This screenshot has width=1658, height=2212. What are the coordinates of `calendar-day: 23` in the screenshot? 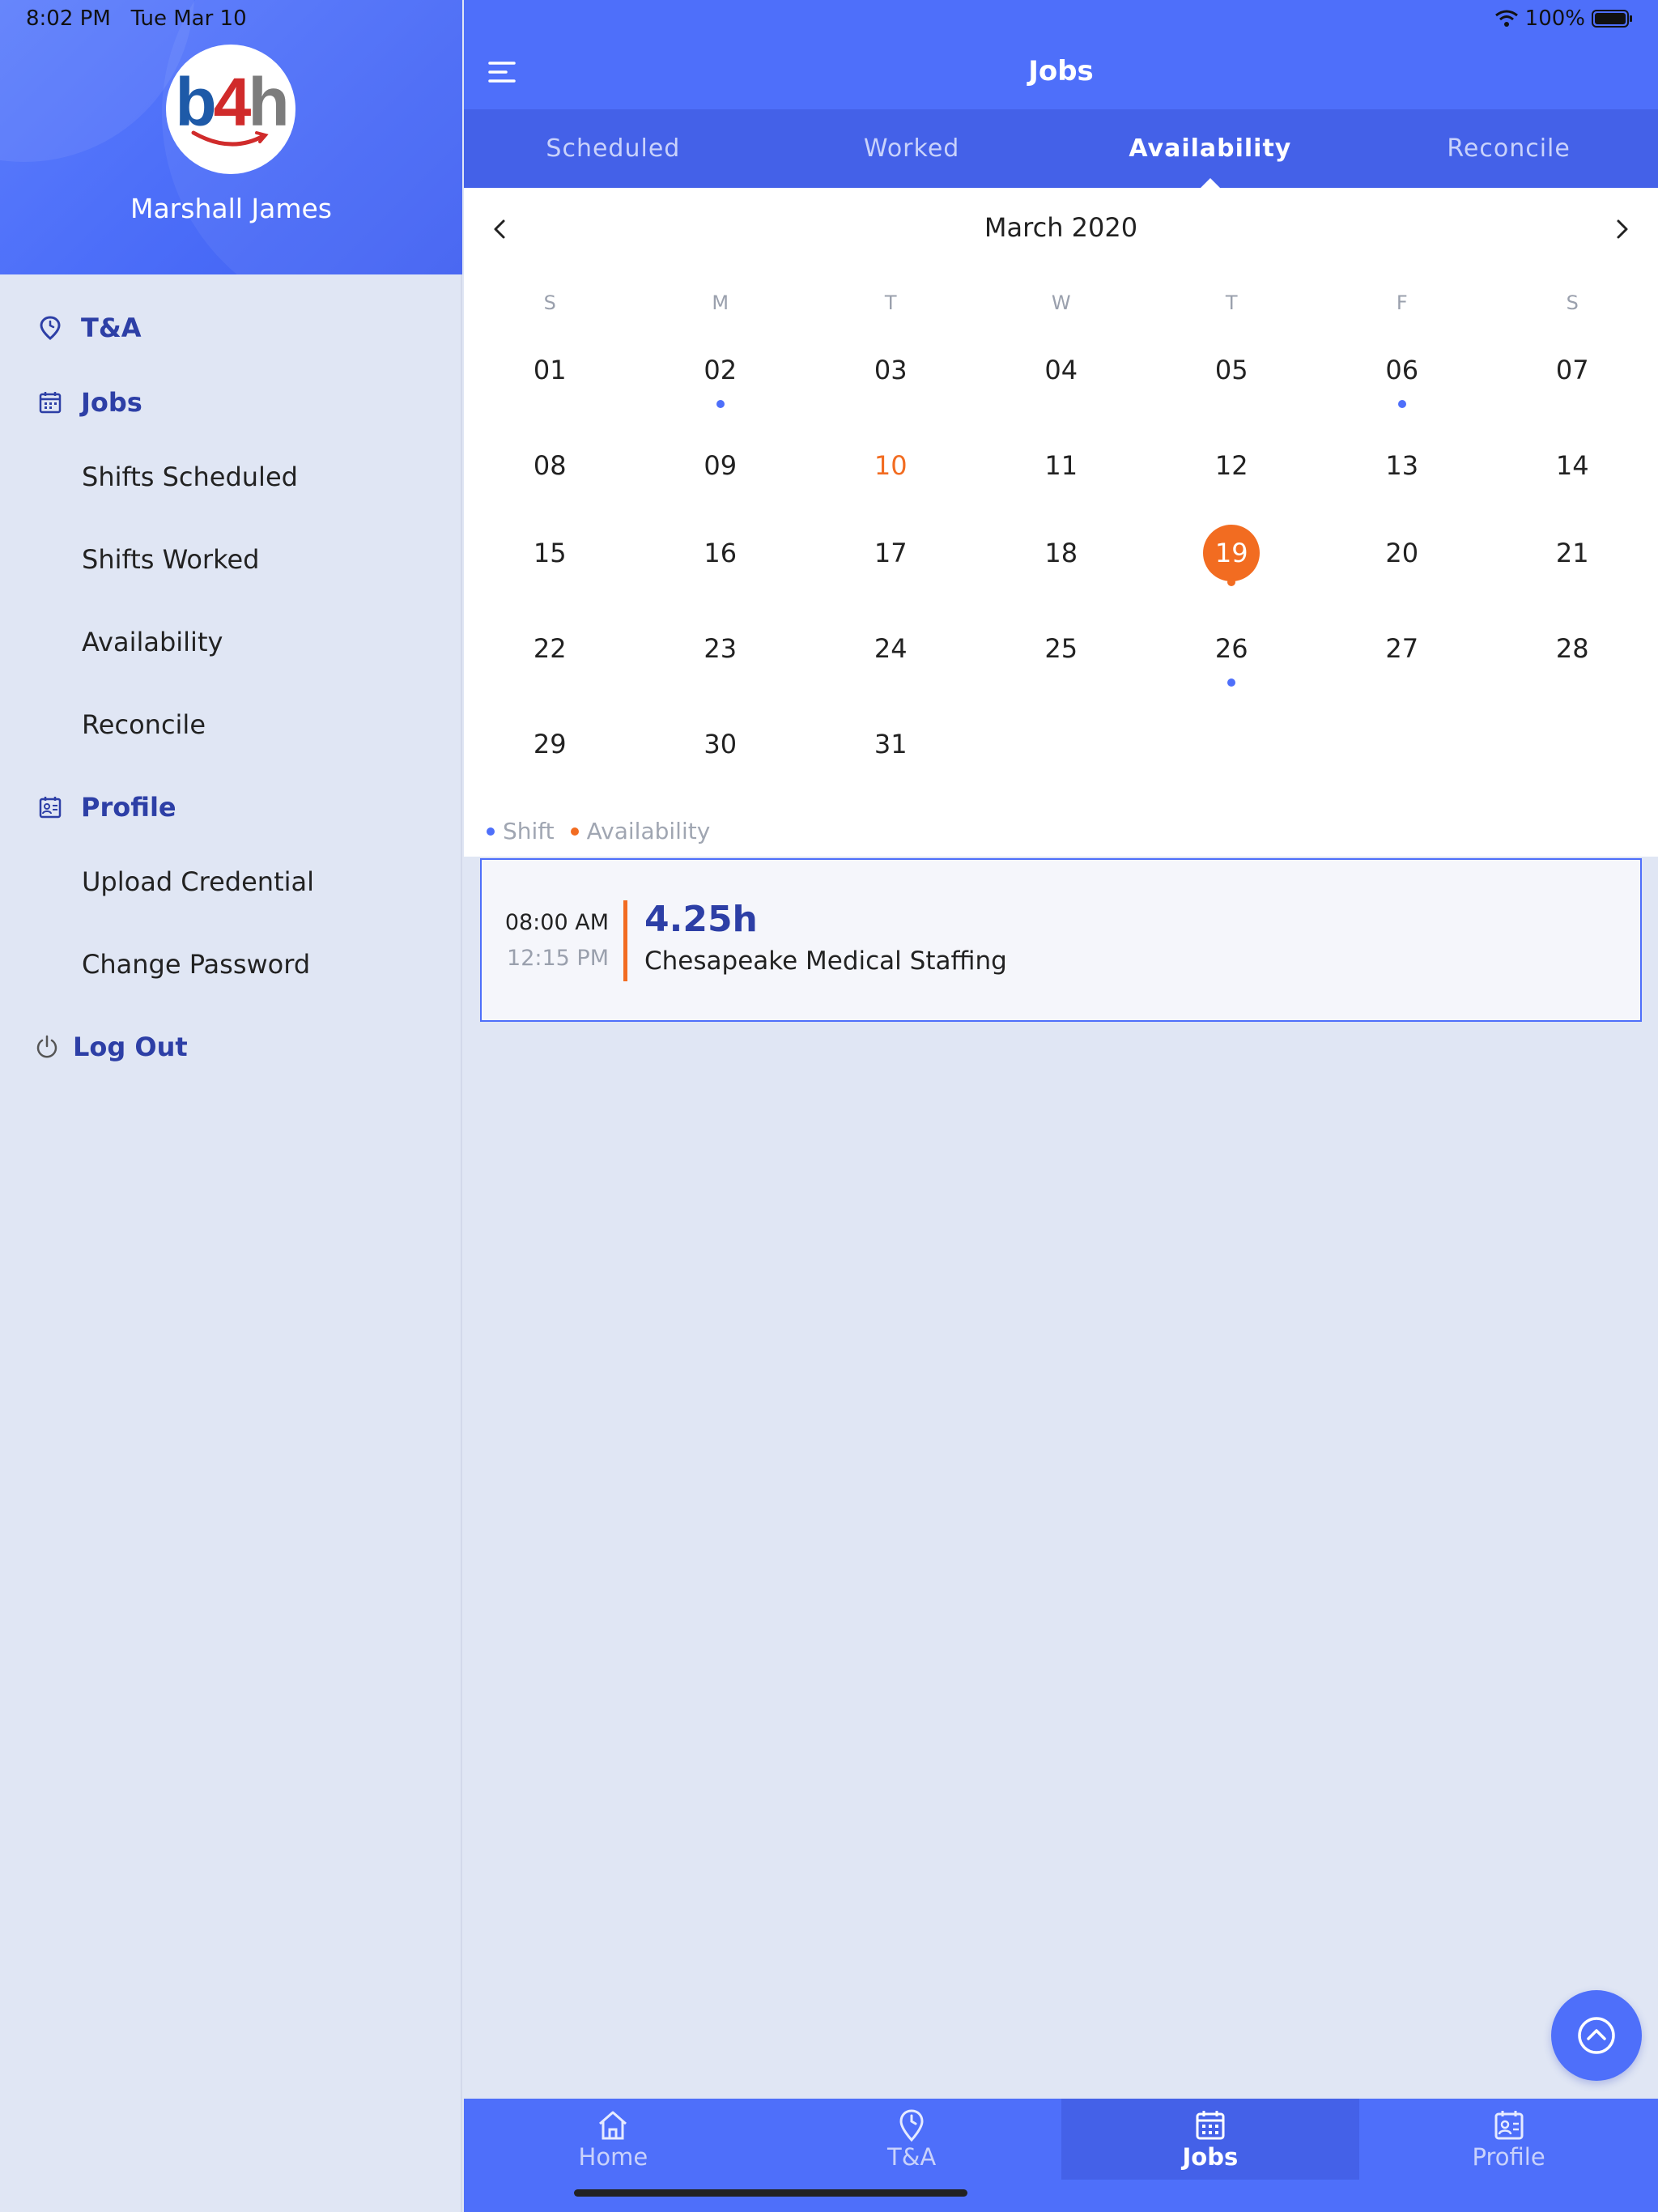 It's located at (721, 653).